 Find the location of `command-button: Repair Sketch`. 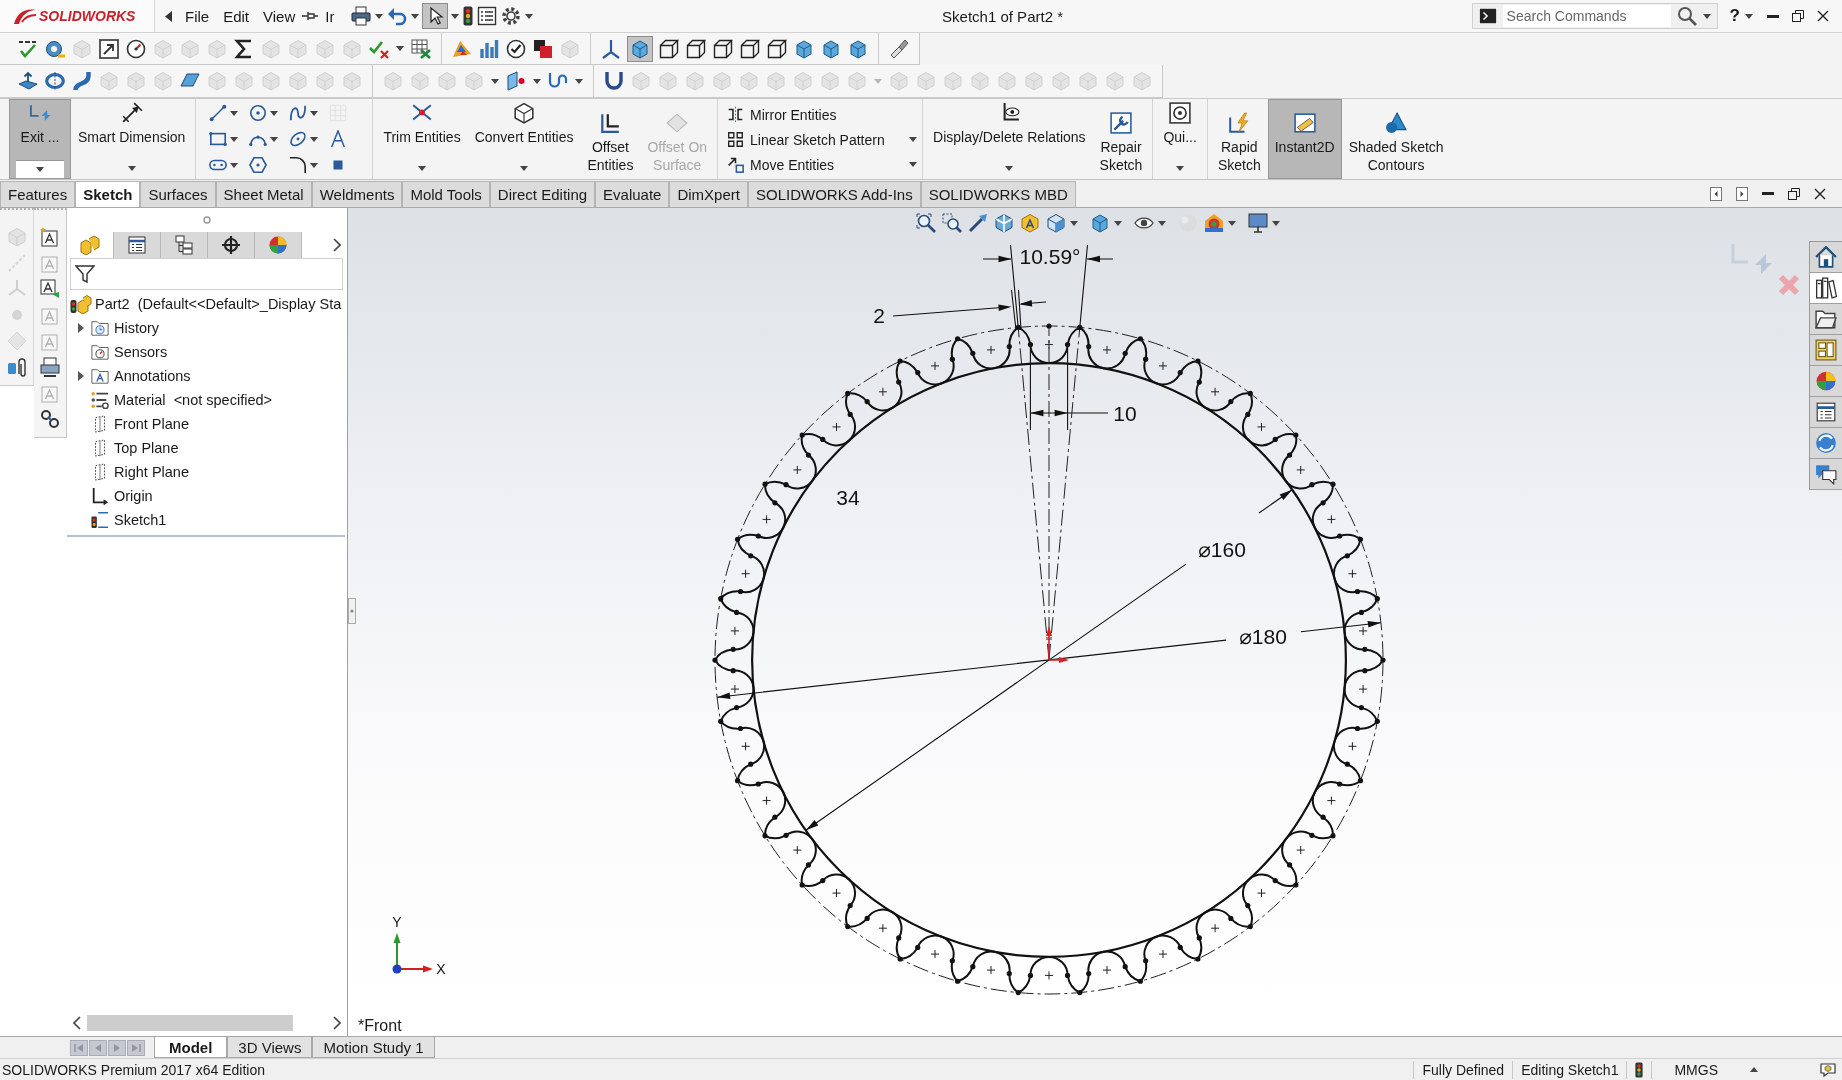

command-button: Repair Sketch is located at coordinates (1121, 139).